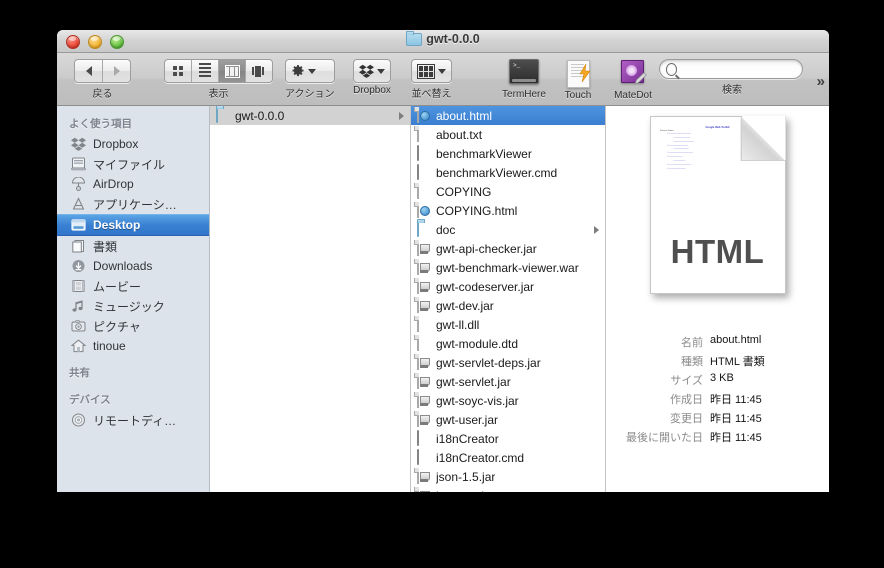  I want to click on arrange-group: 並べ替え, so click(431, 79).